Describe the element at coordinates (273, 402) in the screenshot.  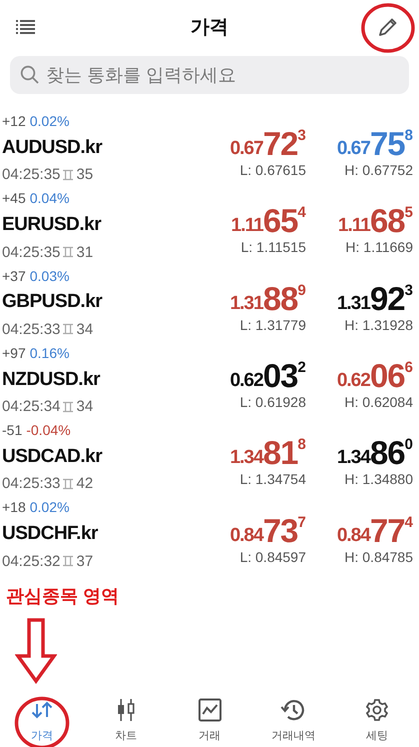
I see `low-price: L: 0.61928` at that location.